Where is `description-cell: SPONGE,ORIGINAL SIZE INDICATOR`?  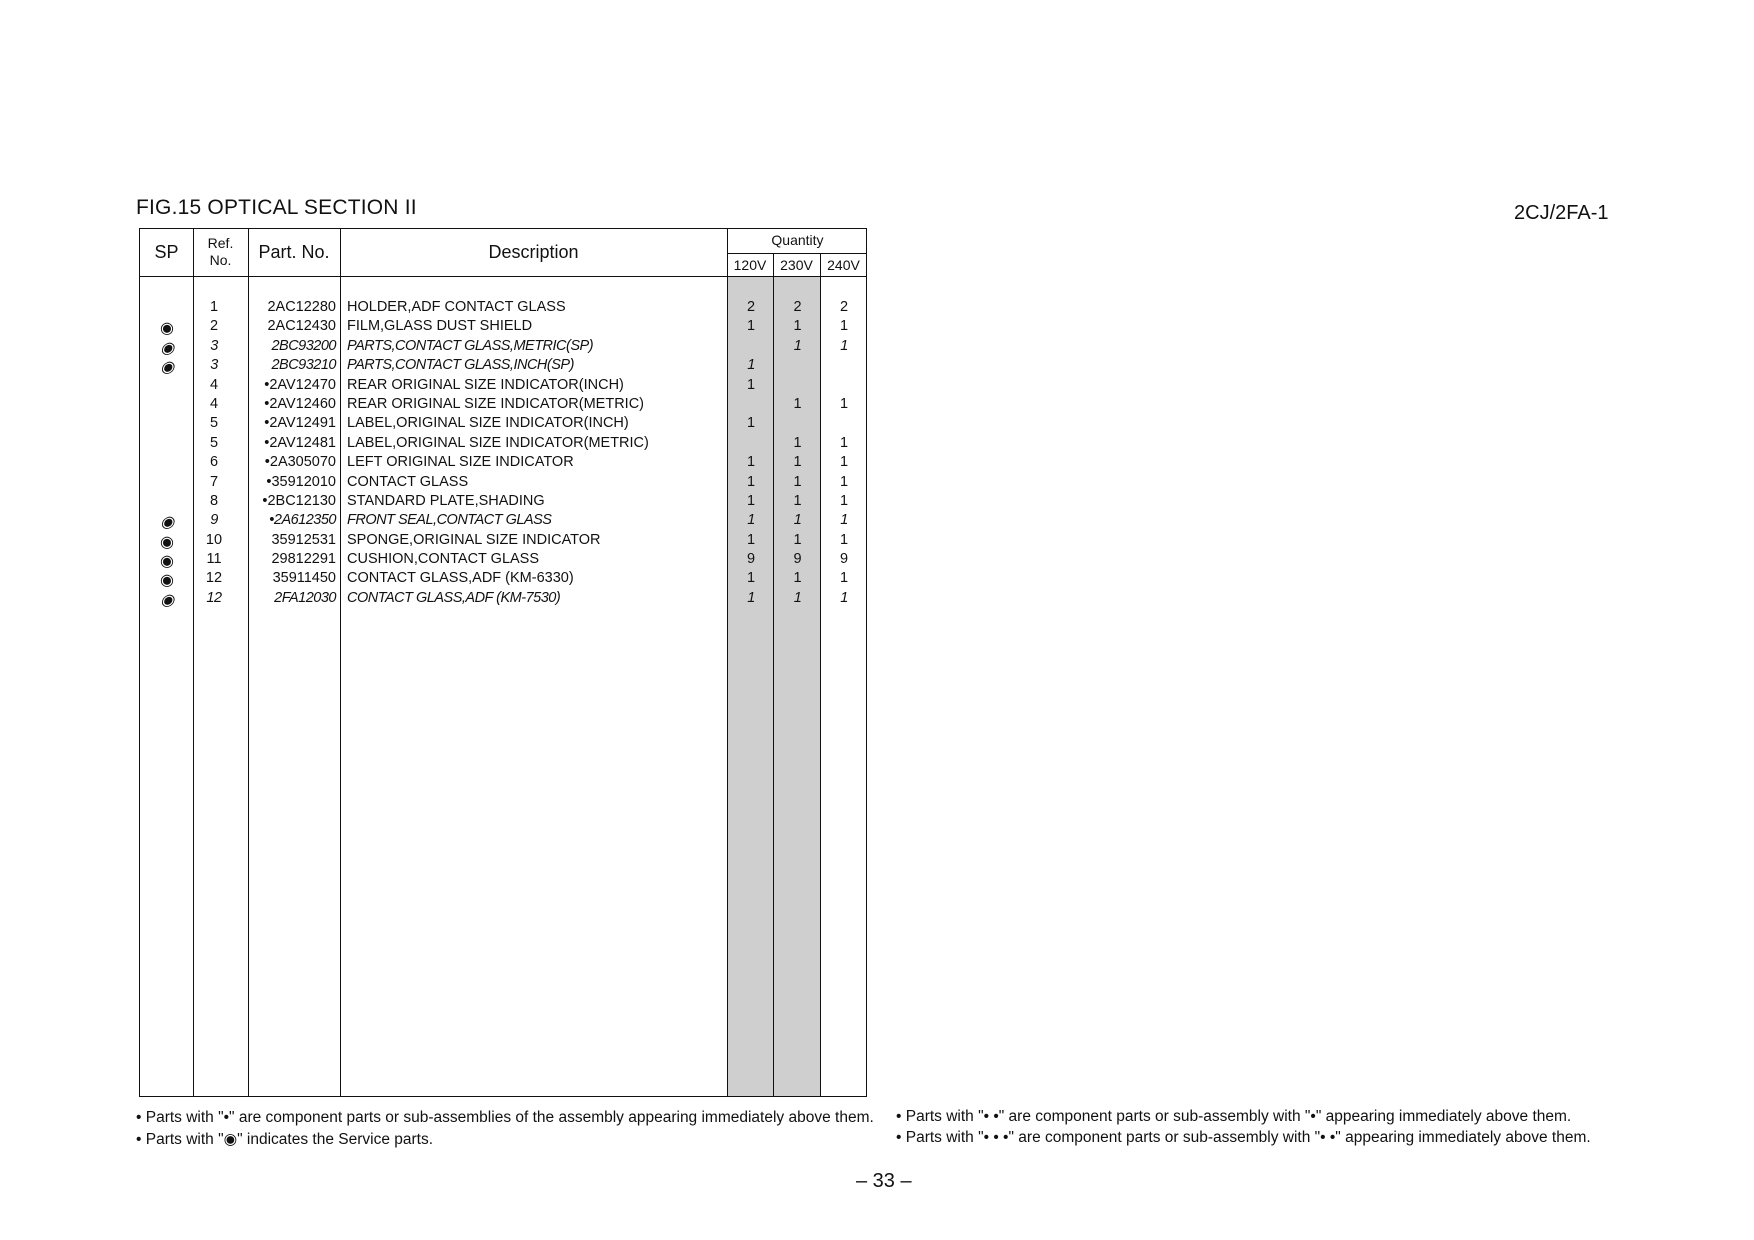 description-cell: SPONGE,ORIGINAL SIZE INDICATOR is located at coordinates (474, 539).